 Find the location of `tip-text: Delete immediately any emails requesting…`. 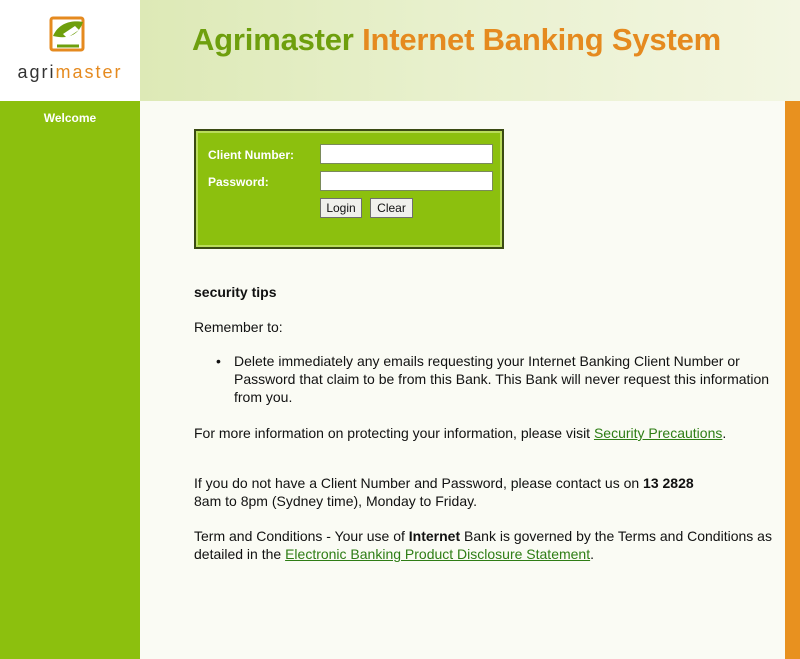

tip-text: Delete immediately any emails requesting… is located at coordinates (502, 379).